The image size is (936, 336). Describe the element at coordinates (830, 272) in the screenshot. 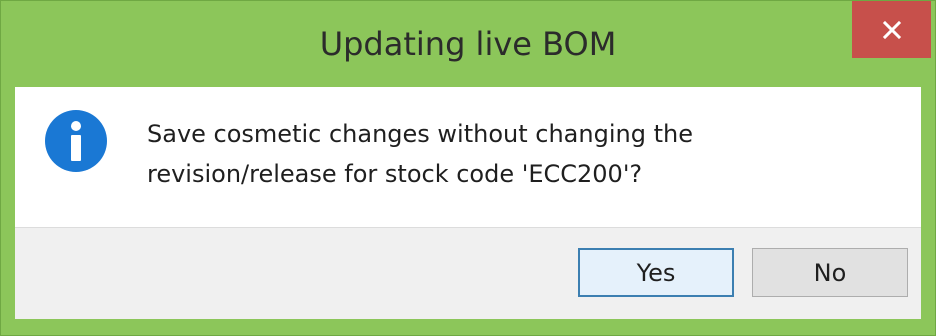

I see `no-button: No` at that location.